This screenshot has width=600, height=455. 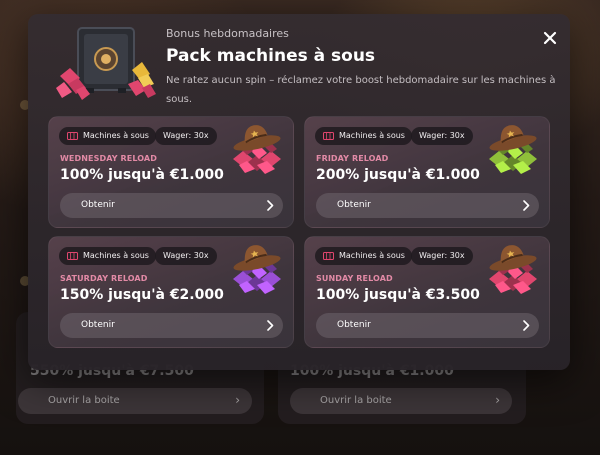 I want to click on close-button, so click(x=550, y=38).